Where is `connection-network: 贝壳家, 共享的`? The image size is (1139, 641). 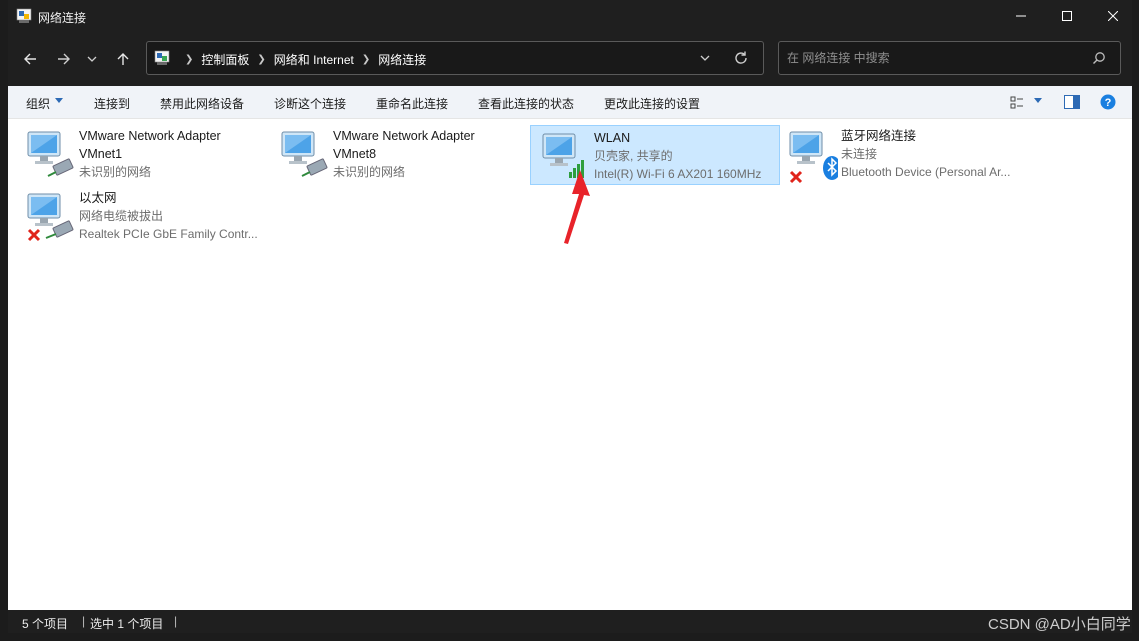 connection-network: 贝壳家, 共享的 is located at coordinates (633, 156).